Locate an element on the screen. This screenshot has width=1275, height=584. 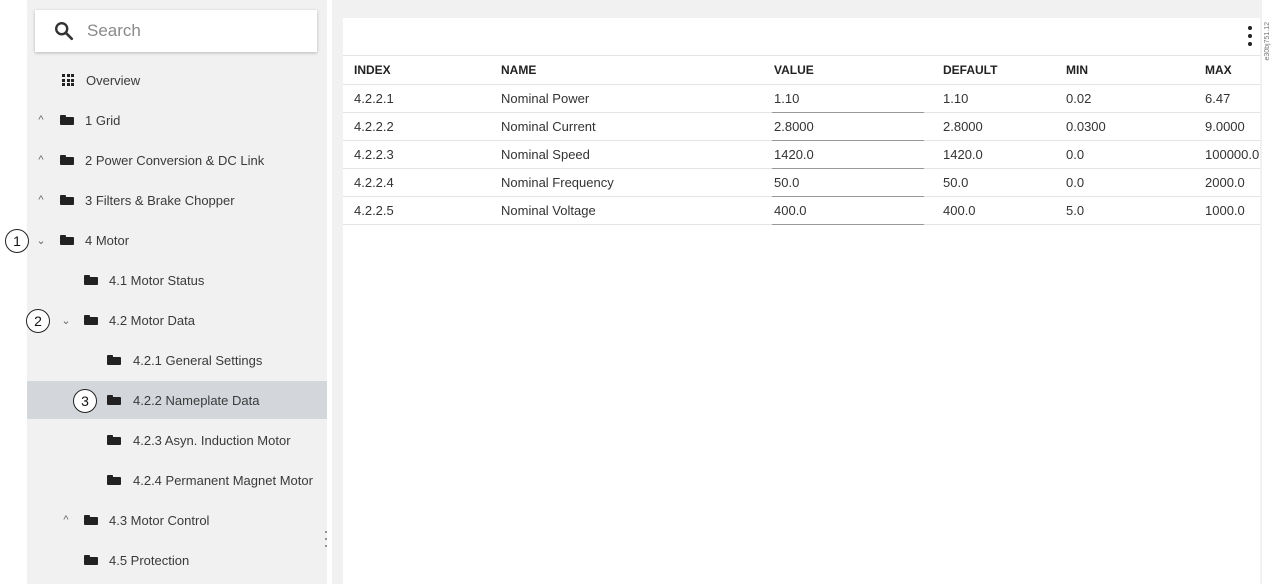
name-cell: Nominal Voltage is located at coordinates (548, 210).